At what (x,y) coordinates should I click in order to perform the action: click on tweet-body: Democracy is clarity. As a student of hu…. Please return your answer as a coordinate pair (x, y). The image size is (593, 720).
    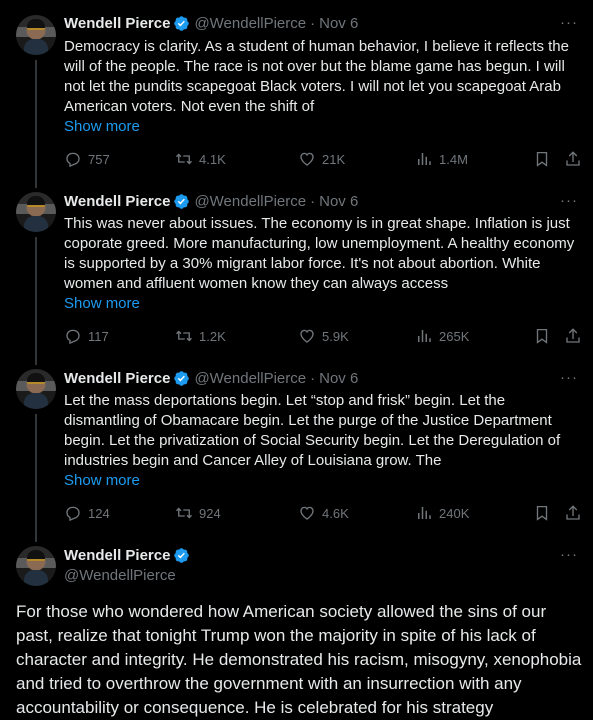
    Looking at the image, I should click on (316, 76).